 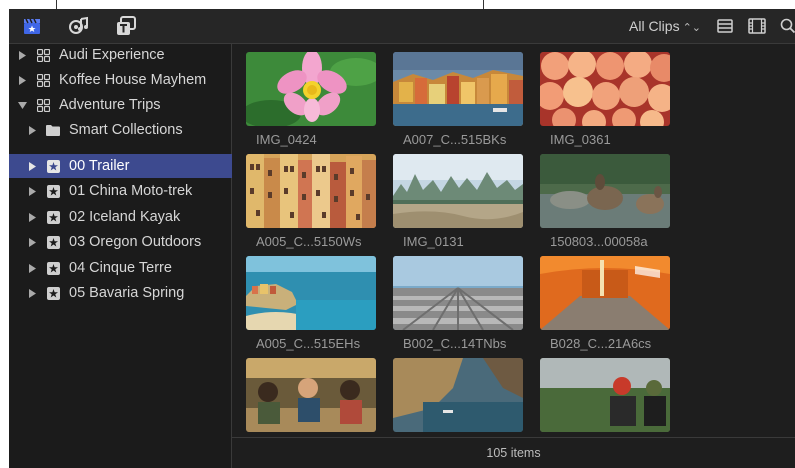 What do you see at coordinates (455, 139) in the screenshot?
I see `clip-name: A007_C...515BKs` at bounding box center [455, 139].